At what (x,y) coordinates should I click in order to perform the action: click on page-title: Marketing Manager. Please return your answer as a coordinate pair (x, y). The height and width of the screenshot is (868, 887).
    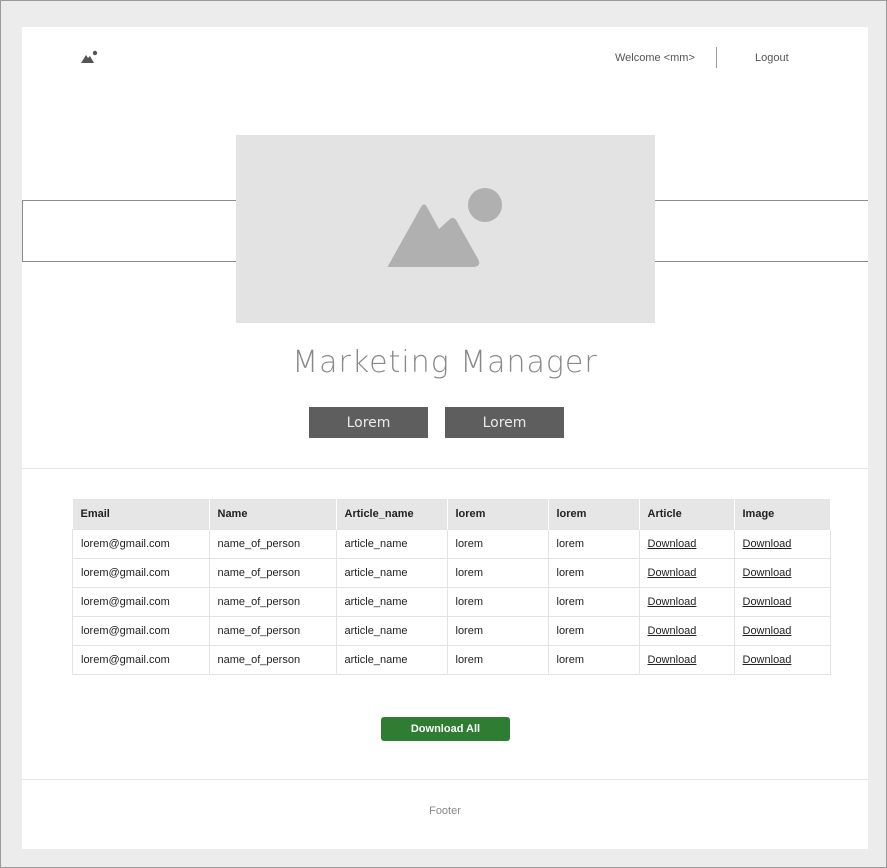
    Looking at the image, I should click on (445, 362).